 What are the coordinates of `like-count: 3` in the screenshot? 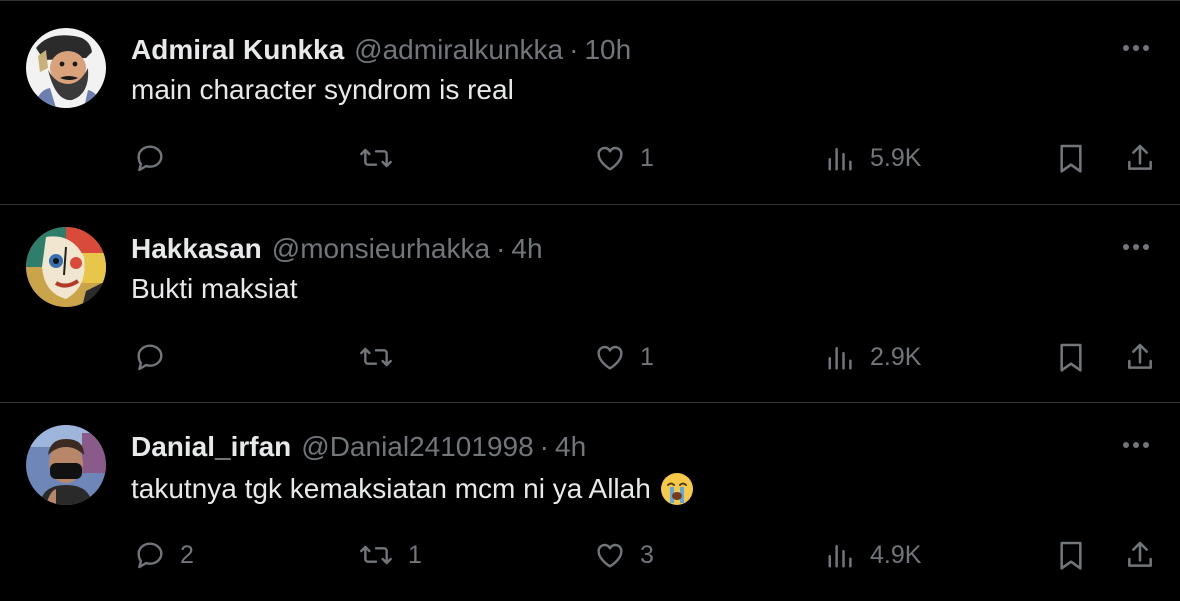 It's located at (647, 554).